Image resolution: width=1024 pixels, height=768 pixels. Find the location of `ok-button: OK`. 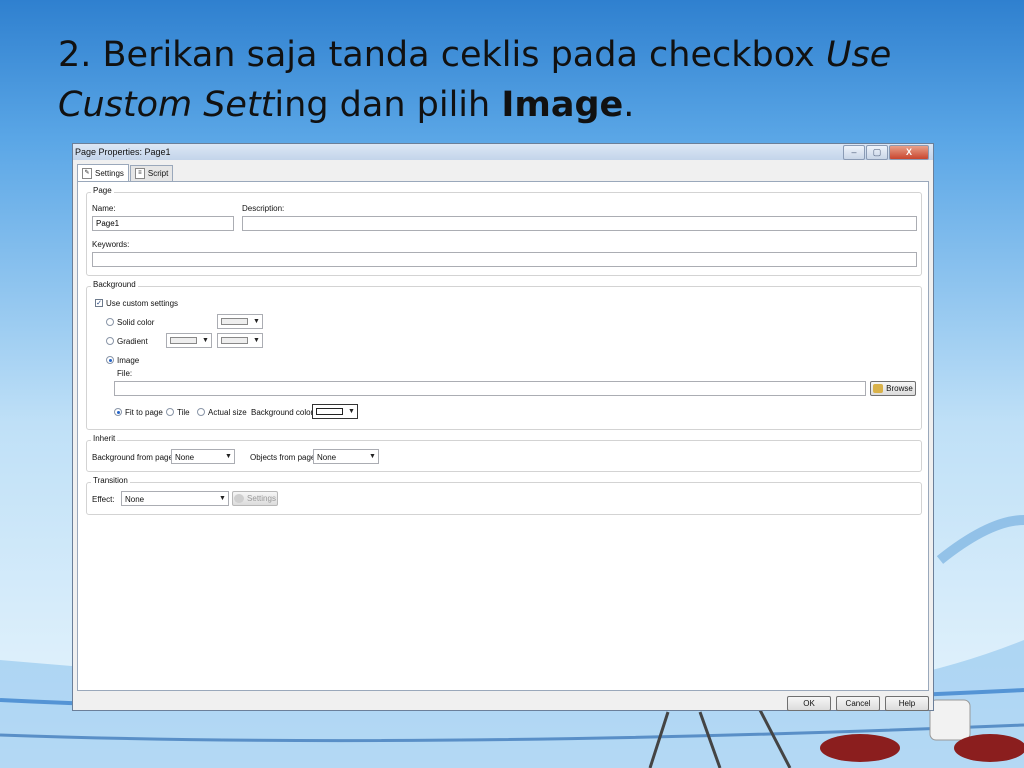

ok-button: OK is located at coordinates (809, 703).